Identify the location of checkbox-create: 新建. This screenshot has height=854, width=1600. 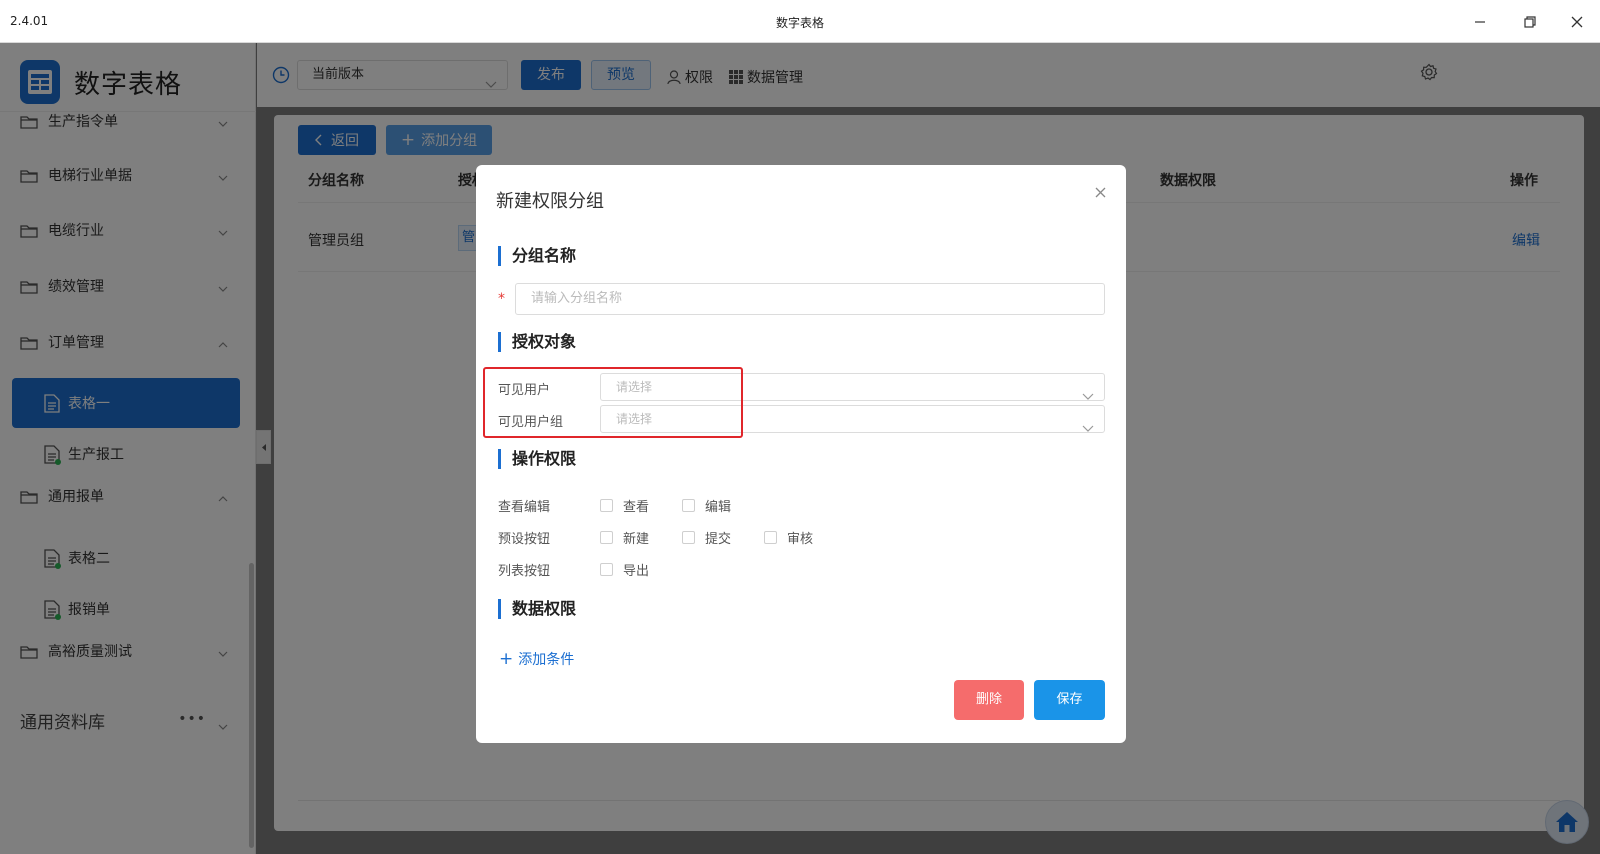
(624, 537).